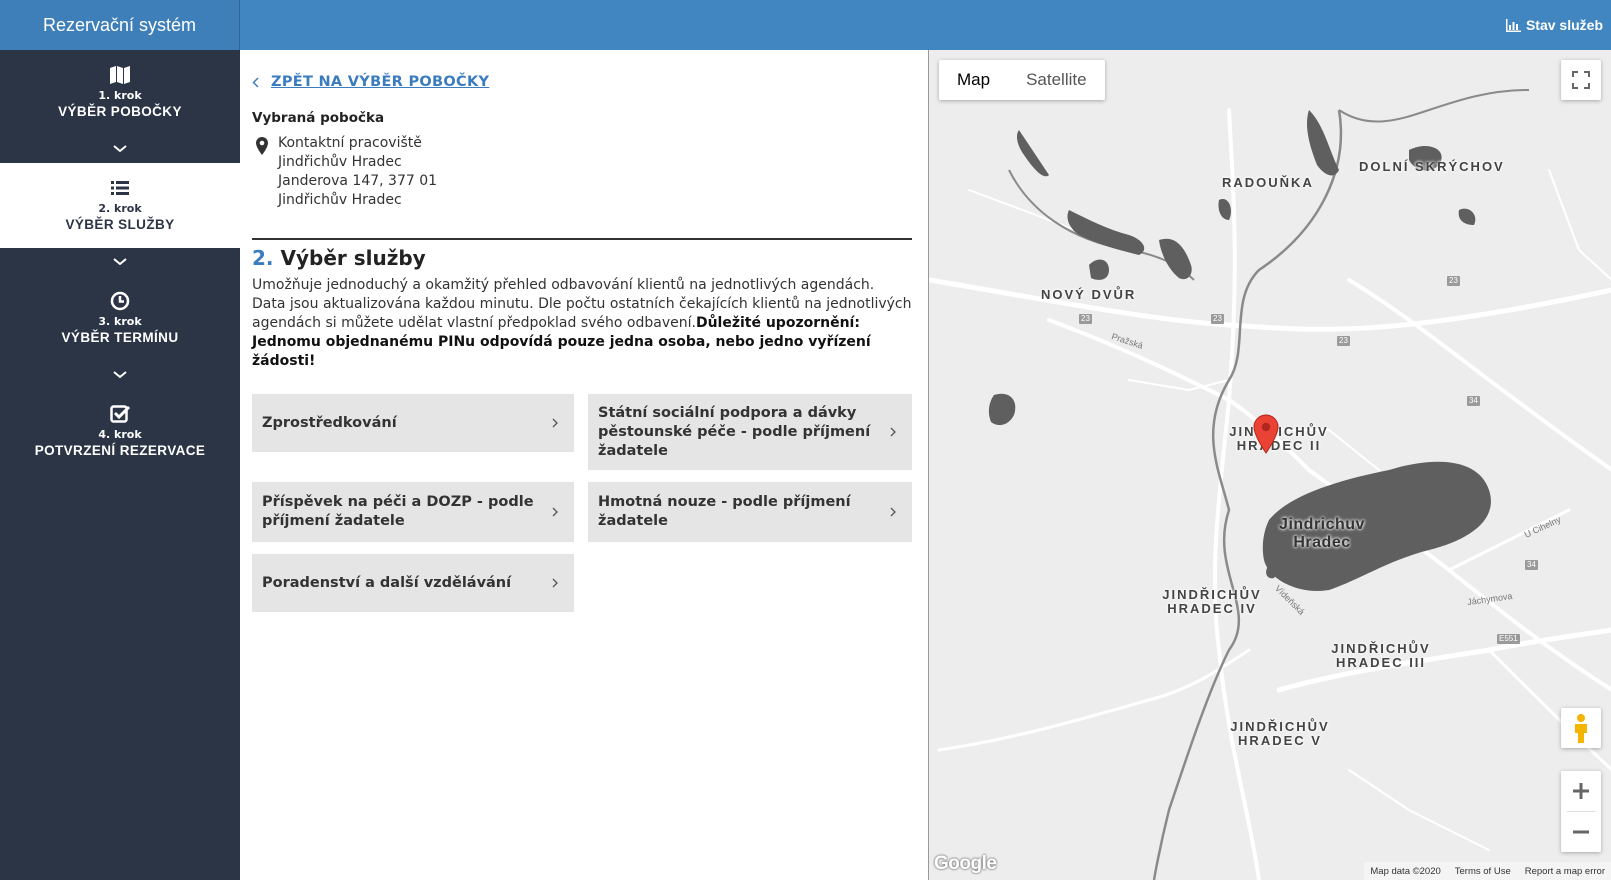  What do you see at coordinates (120, 300) in the screenshot?
I see `clock-icon` at bounding box center [120, 300].